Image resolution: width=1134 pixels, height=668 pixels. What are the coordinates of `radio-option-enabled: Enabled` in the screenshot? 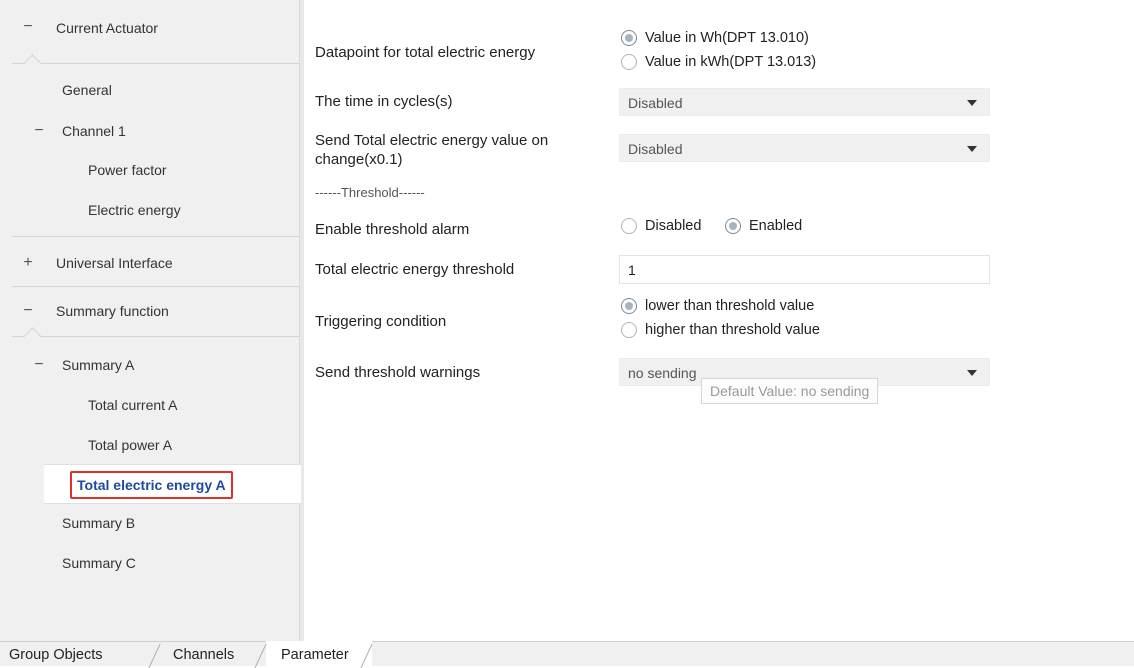 It's located at (763, 226).